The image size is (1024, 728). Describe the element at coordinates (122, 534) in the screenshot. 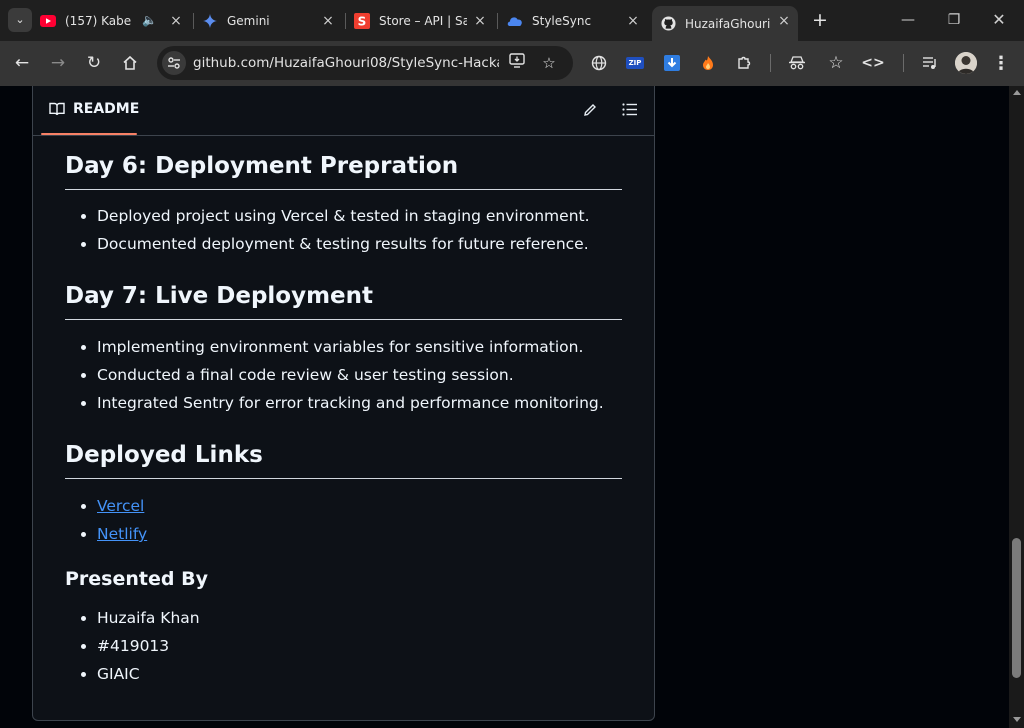

I see `netlify-link: Netlify` at that location.